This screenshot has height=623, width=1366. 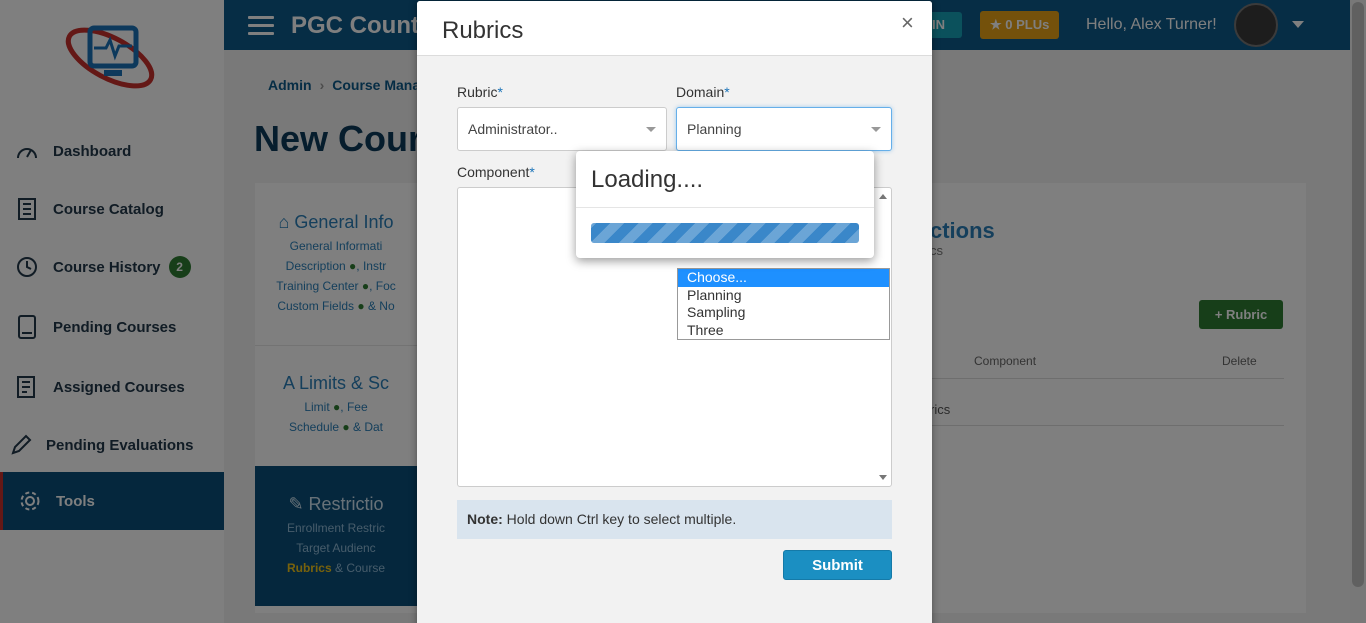 I want to click on domain-label: Domain*, so click(x=703, y=92).